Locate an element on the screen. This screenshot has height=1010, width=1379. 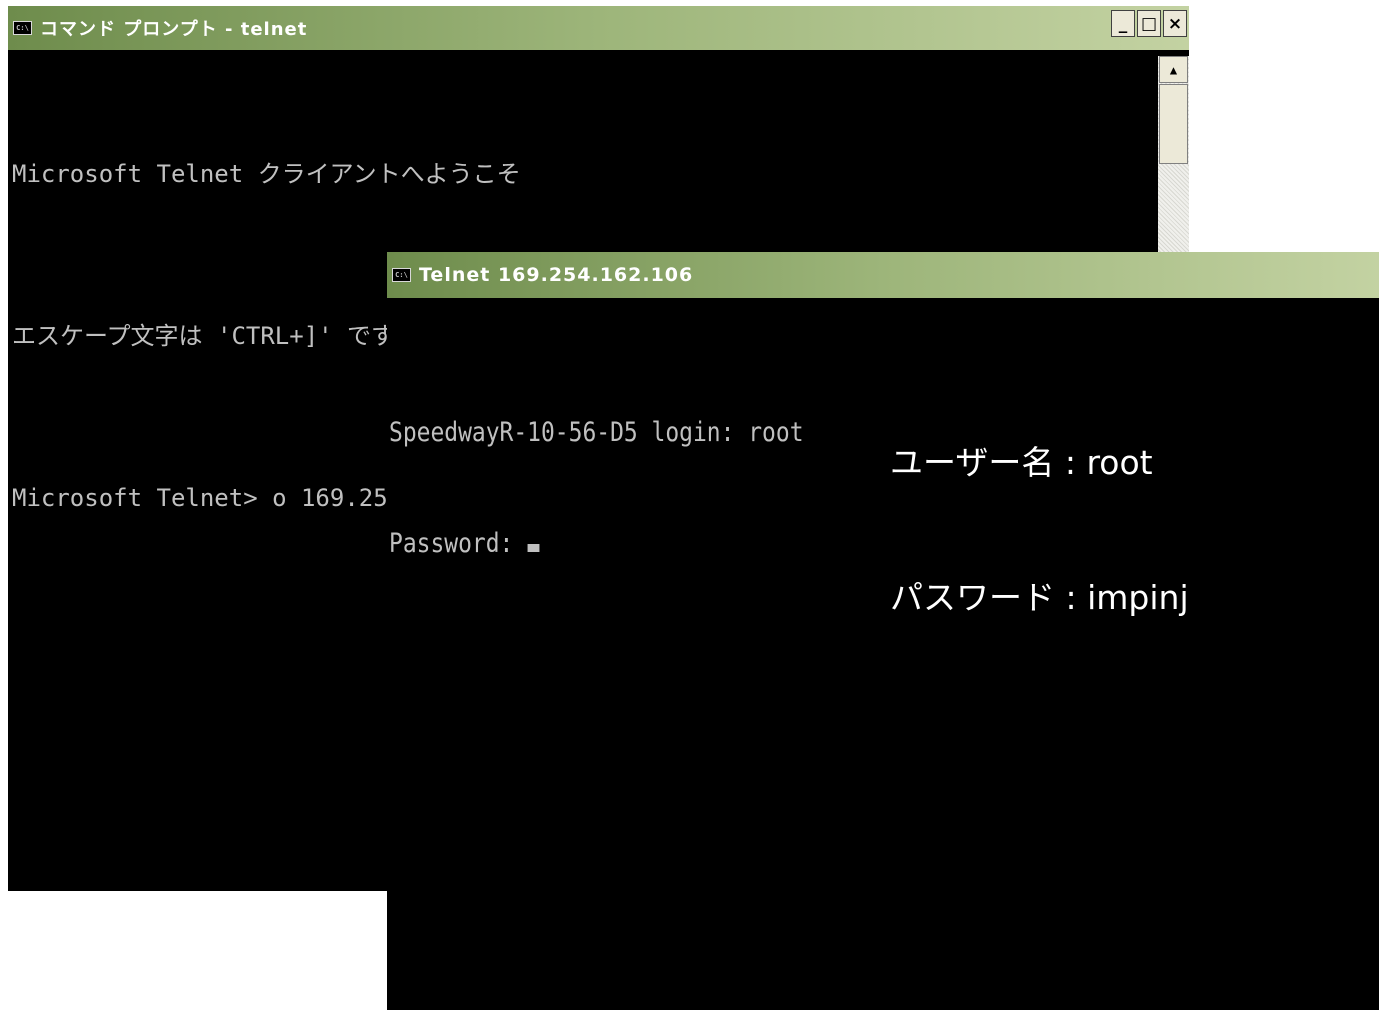
window-title: コマンド プロンプト - telnet is located at coordinates (174, 29).